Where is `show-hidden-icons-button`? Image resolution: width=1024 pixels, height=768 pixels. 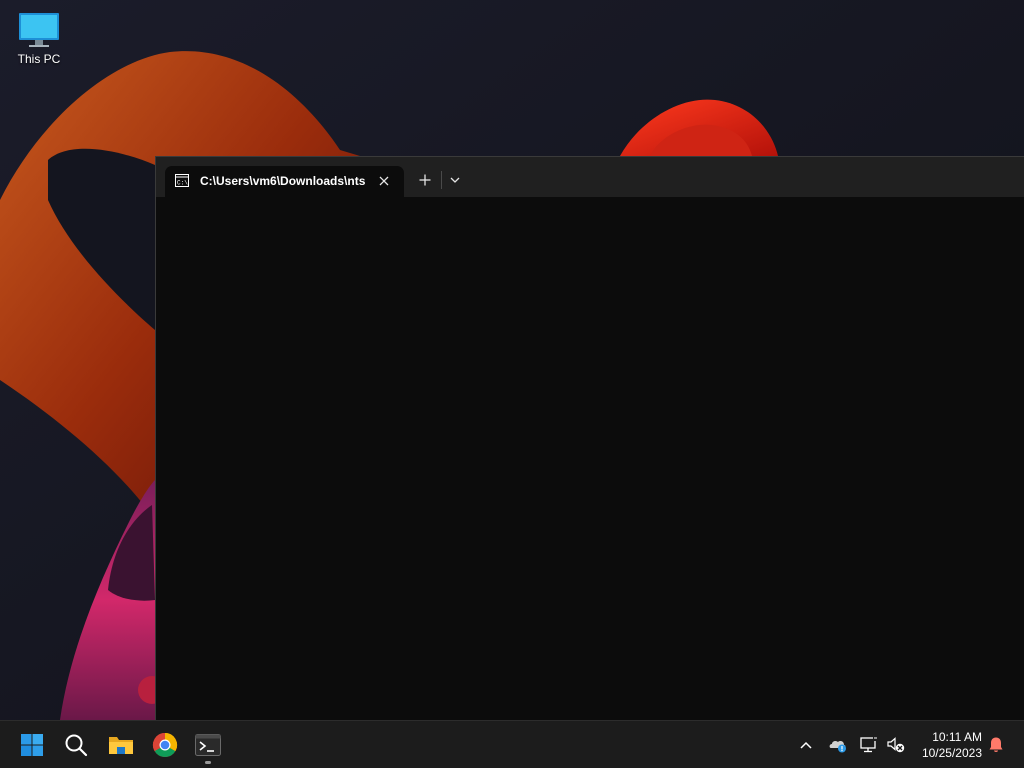
show-hidden-icons-button is located at coordinates (806, 745).